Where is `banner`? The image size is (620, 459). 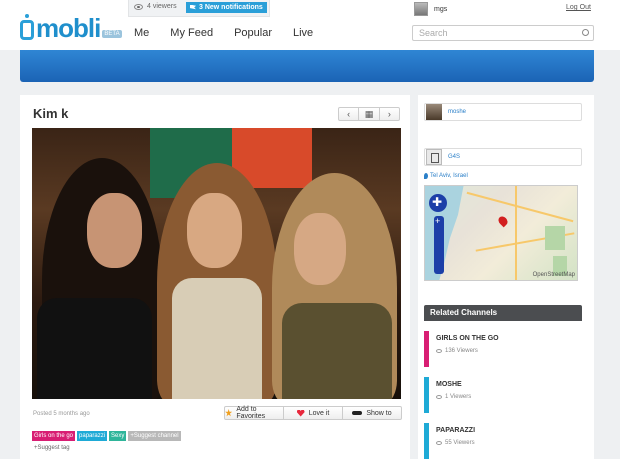 banner is located at coordinates (307, 66).